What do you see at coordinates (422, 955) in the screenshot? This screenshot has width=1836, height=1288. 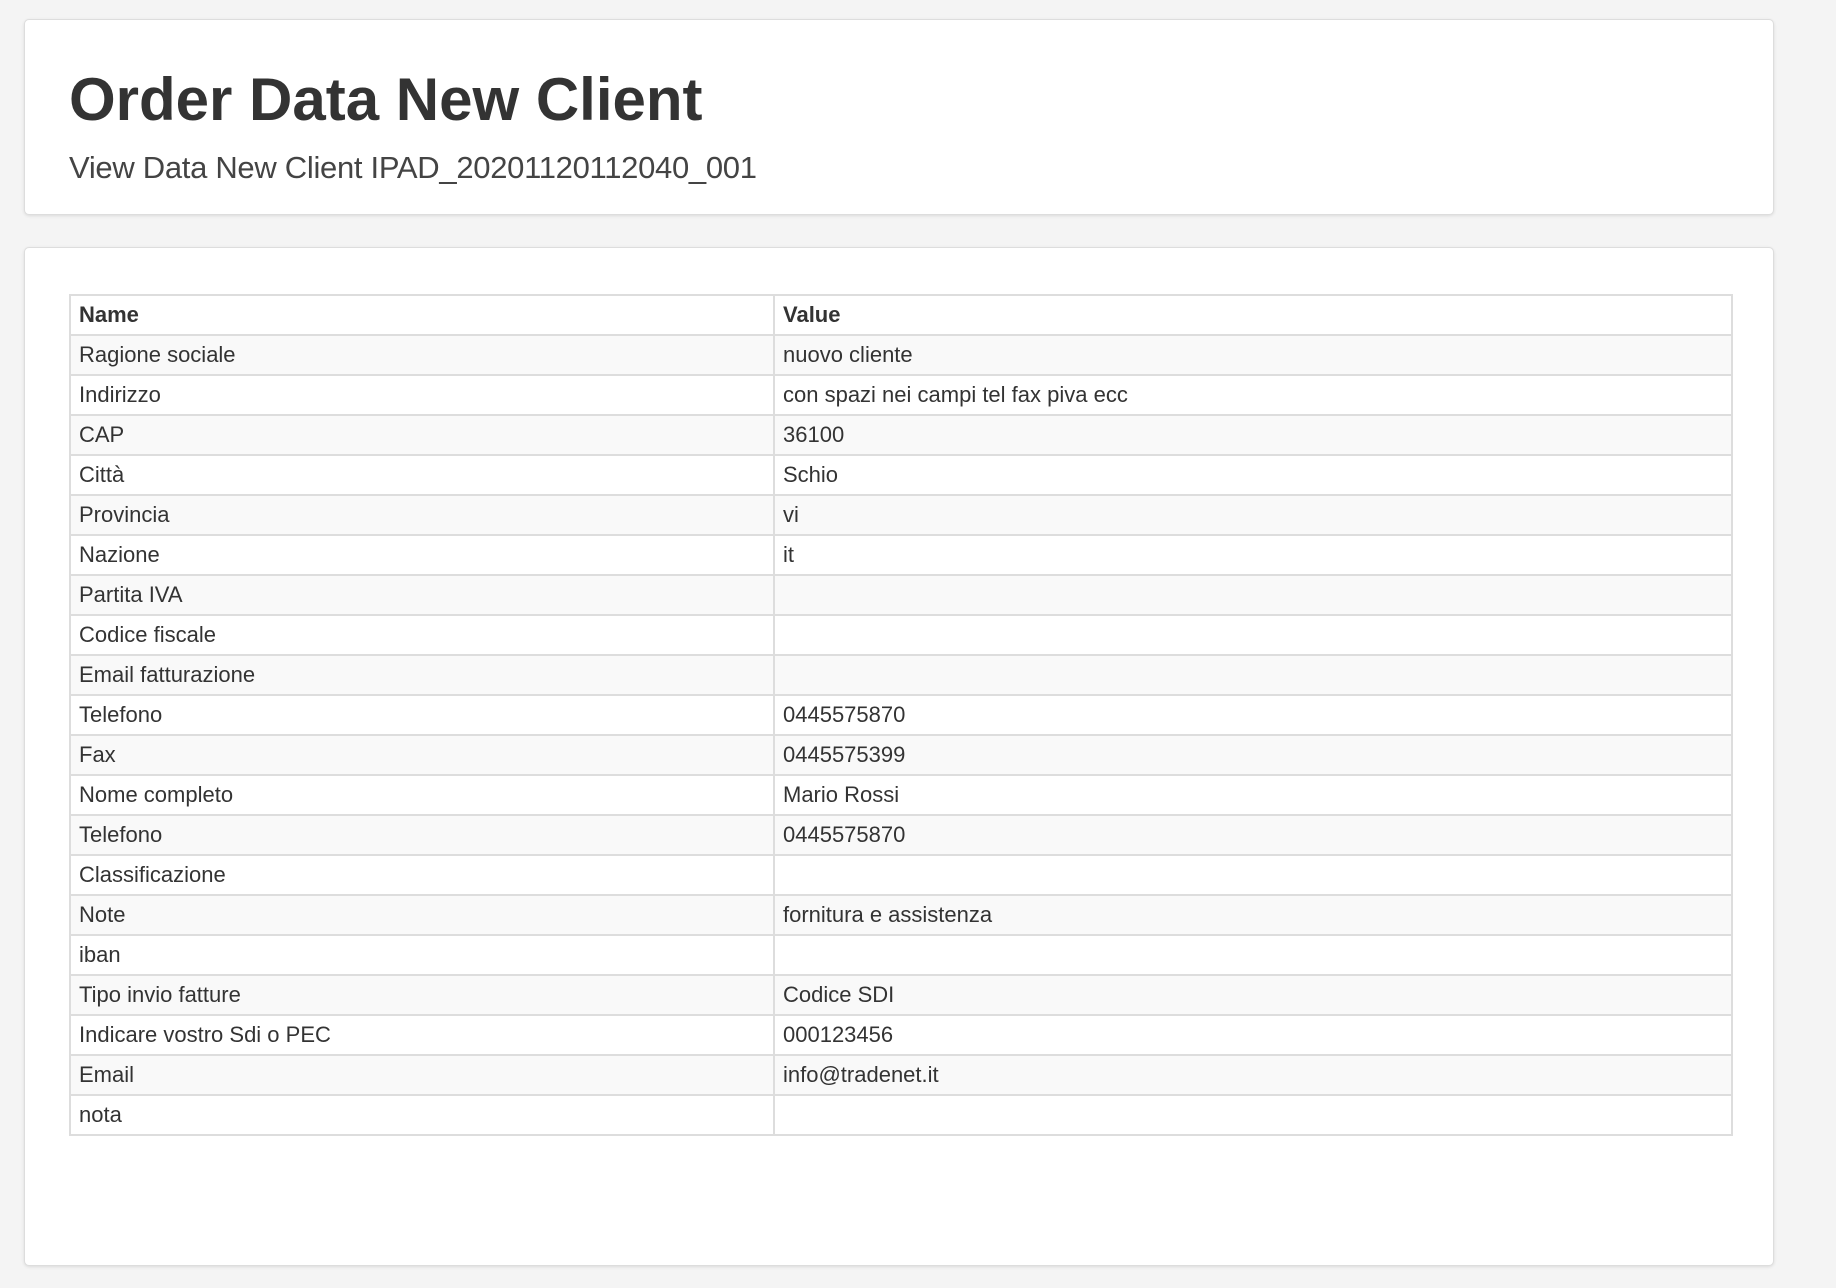 I see `field-name: iban` at bounding box center [422, 955].